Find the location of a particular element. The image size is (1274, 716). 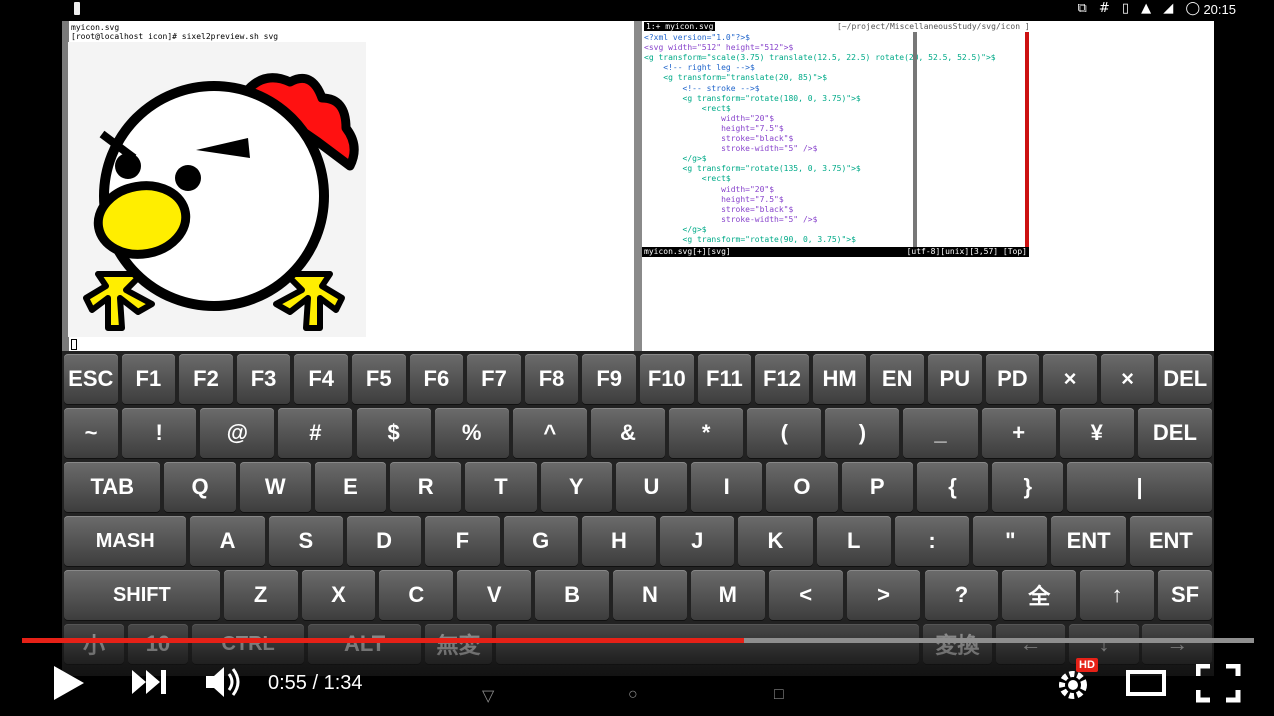

key-f1: F1 is located at coordinates (148, 379).